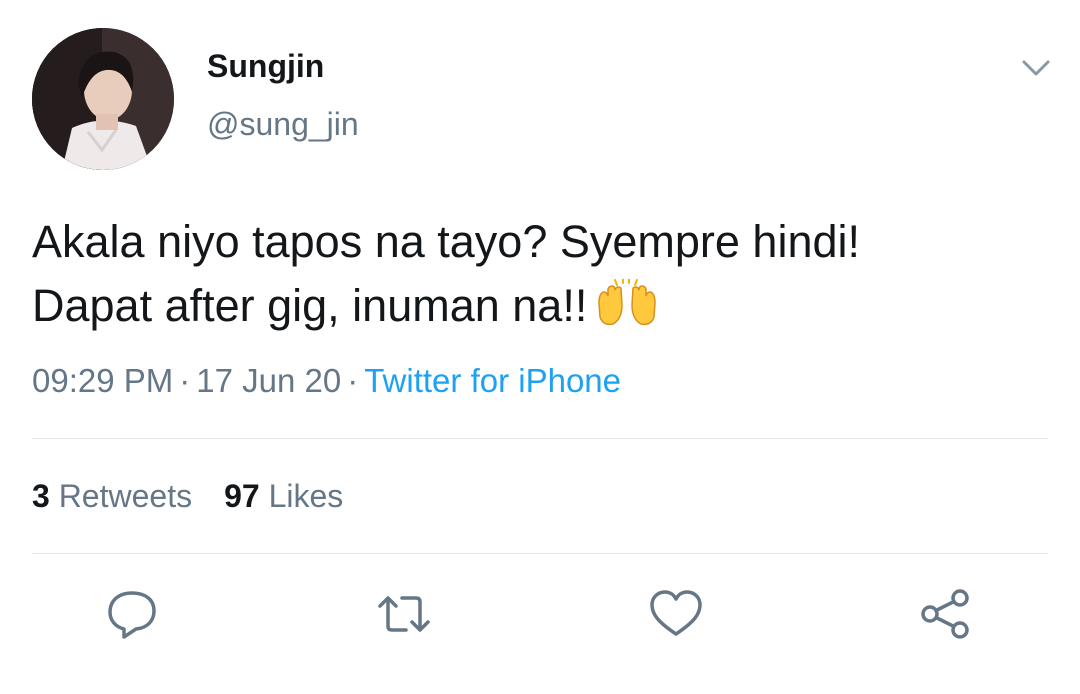 This screenshot has width=1080, height=694. I want to click on retweet-icon, so click(404, 614).